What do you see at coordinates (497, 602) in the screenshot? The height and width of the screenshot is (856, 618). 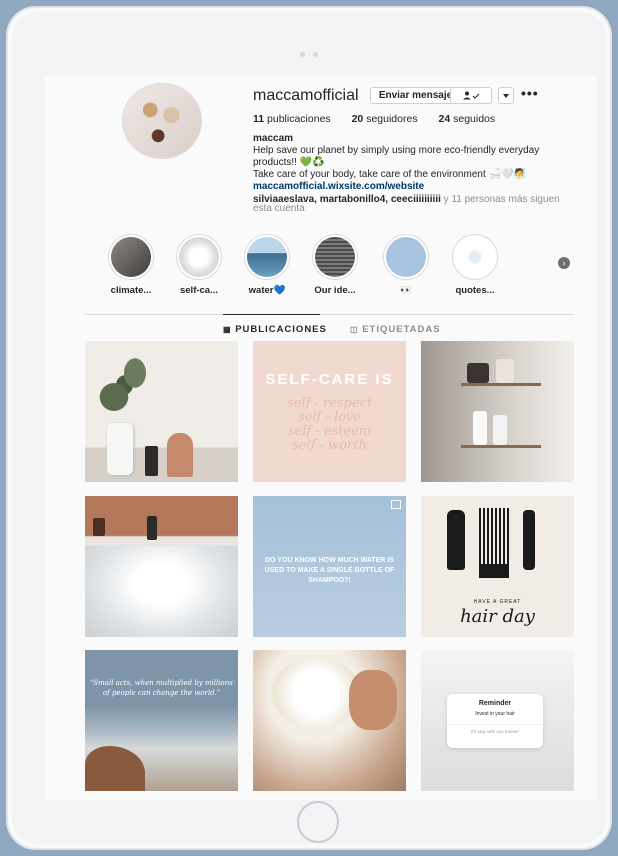 I see `post-6-caption-small: HAVE A GREAT` at bounding box center [497, 602].